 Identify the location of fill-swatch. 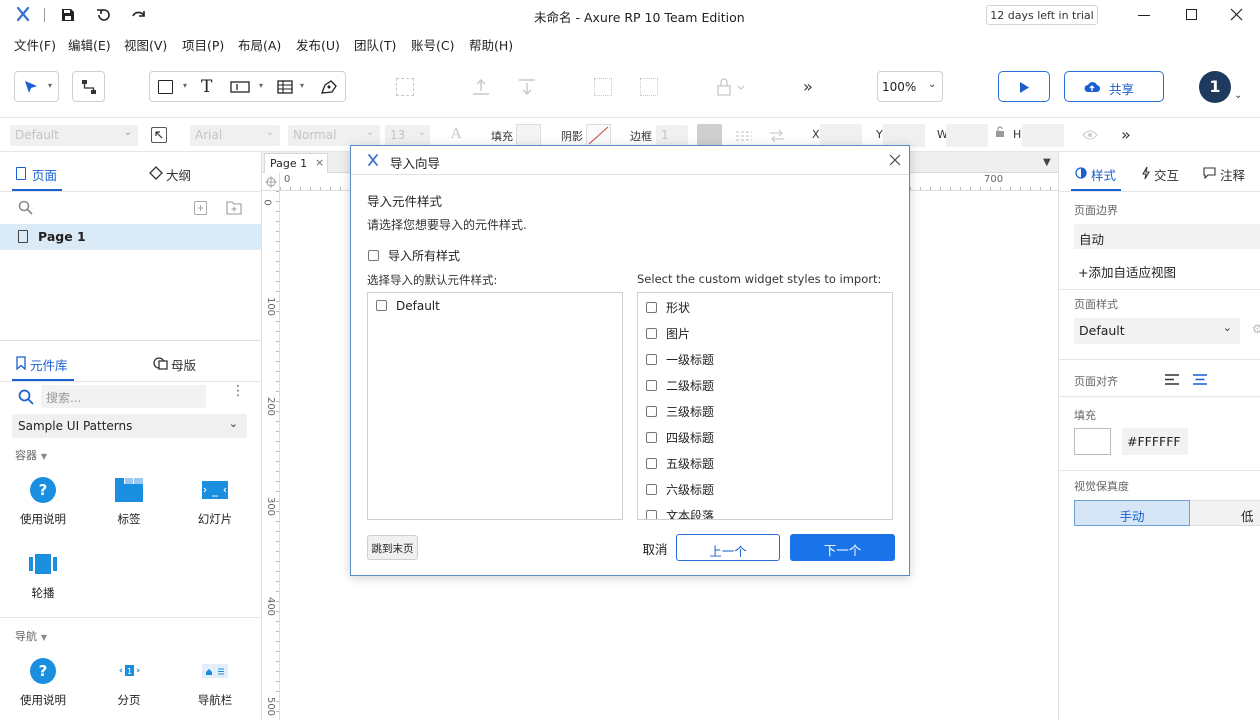
(528, 135).